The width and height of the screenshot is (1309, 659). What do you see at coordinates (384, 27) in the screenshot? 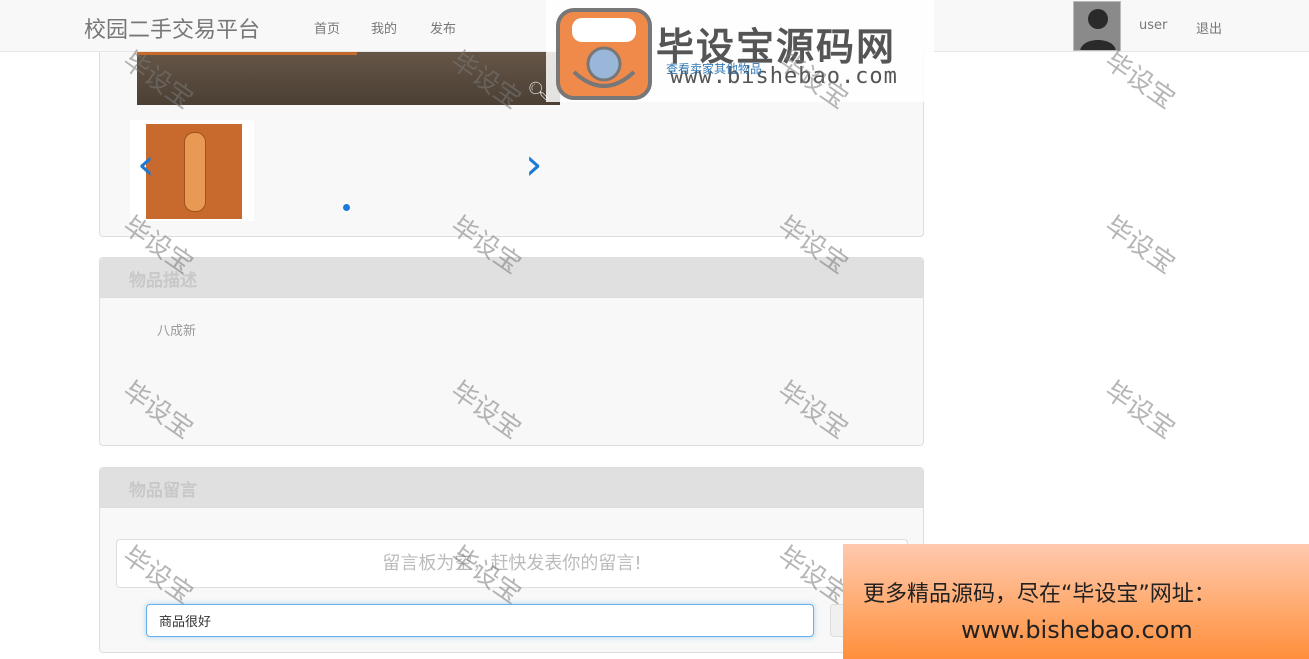
I see `nav-mine-link: 我的` at bounding box center [384, 27].